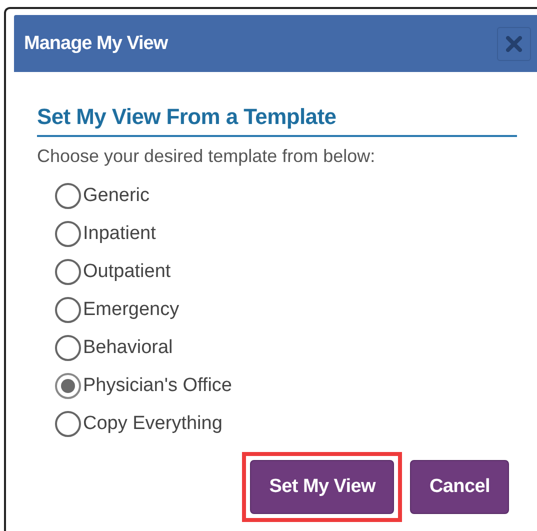 The image size is (537, 531). What do you see at coordinates (128, 347) in the screenshot?
I see `option-label: Behavioral` at bounding box center [128, 347].